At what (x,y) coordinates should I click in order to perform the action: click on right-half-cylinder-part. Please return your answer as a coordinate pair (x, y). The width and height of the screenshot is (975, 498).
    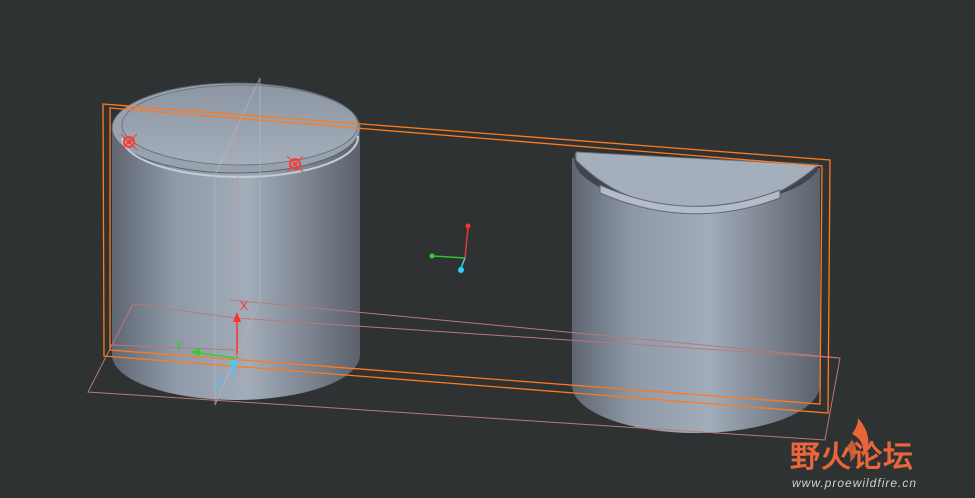
    Looking at the image, I should click on (696, 292).